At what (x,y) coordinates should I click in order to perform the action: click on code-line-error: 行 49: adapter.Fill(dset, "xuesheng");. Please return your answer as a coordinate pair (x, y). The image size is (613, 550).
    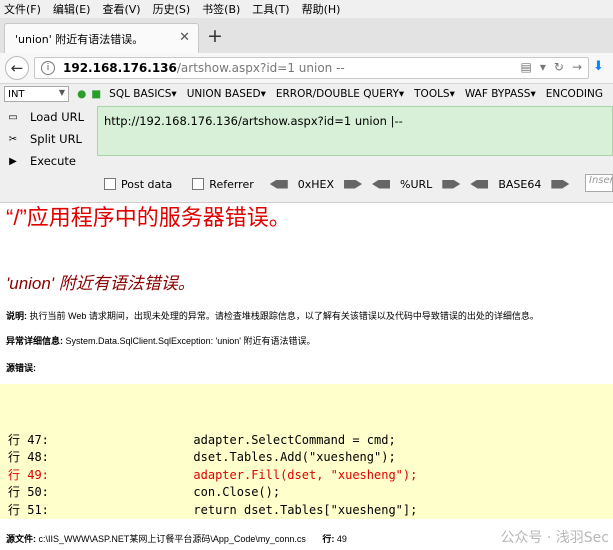
    Looking at the image, I should click on (213, 474).